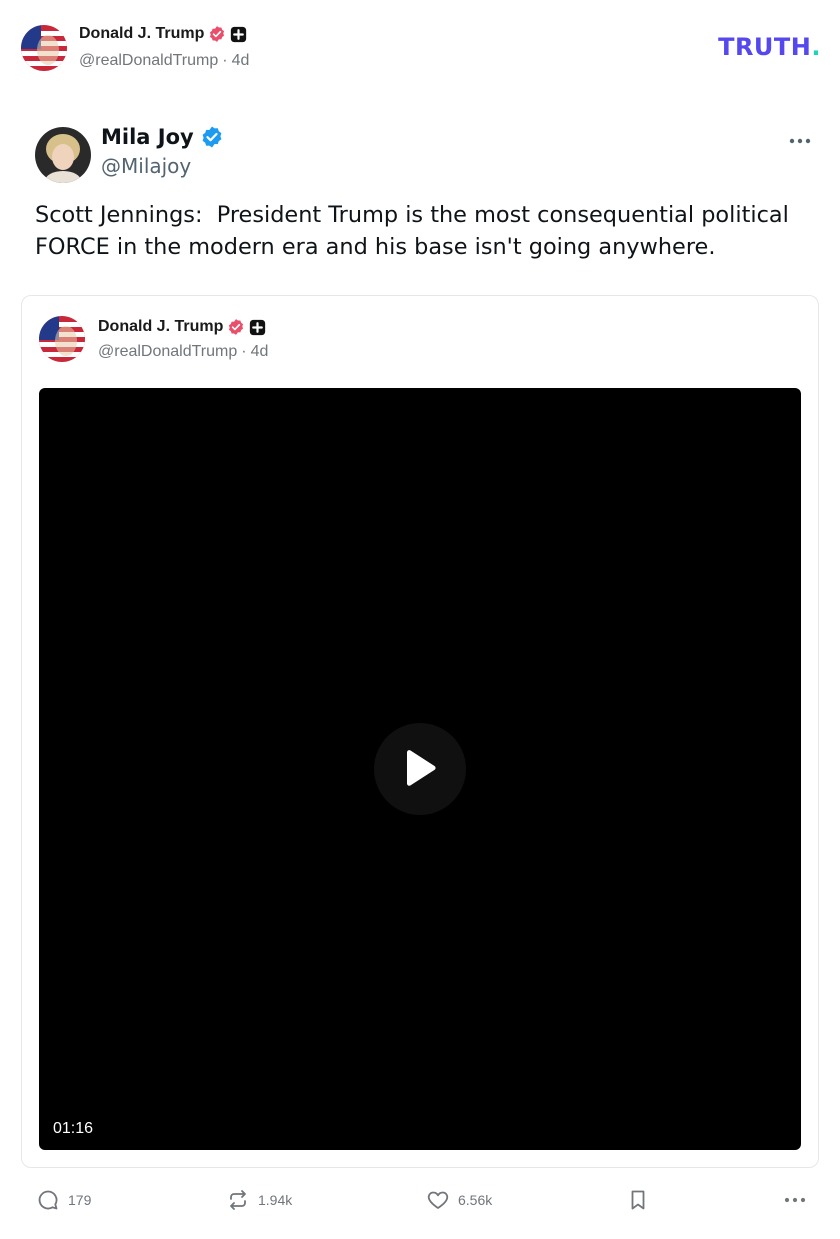 Image resolution: width=840 pixels, height=1239 pixels. I want to click on tweet-author-avatar, so click(63, 155).